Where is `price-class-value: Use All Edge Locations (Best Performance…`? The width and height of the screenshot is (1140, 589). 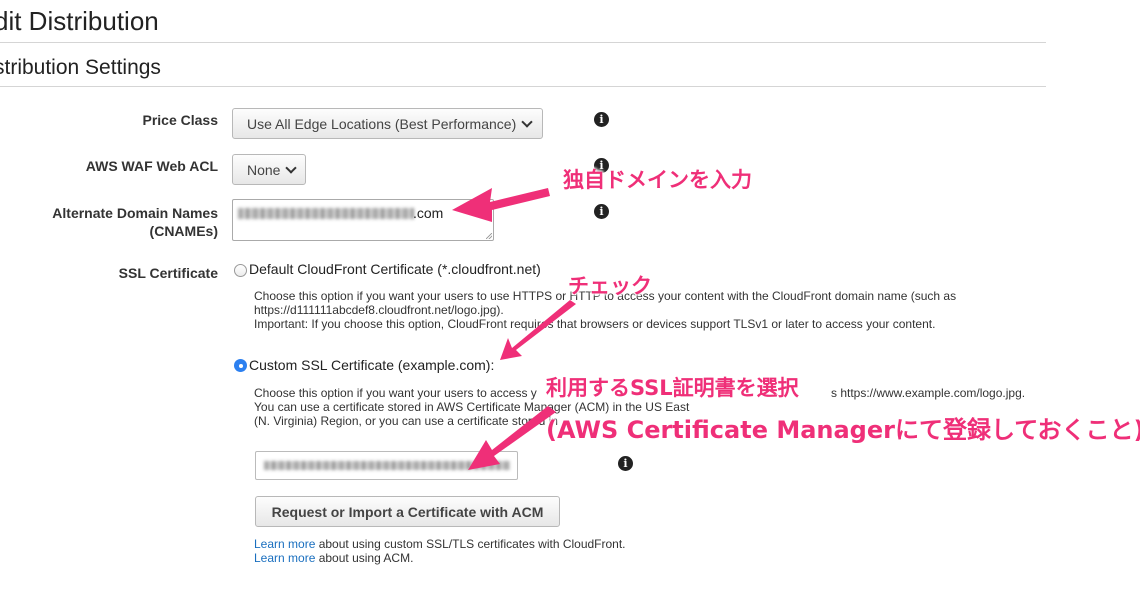 price-class-value: Use All Edge Locations (Best Performance… is located at coordinates (382, 123).